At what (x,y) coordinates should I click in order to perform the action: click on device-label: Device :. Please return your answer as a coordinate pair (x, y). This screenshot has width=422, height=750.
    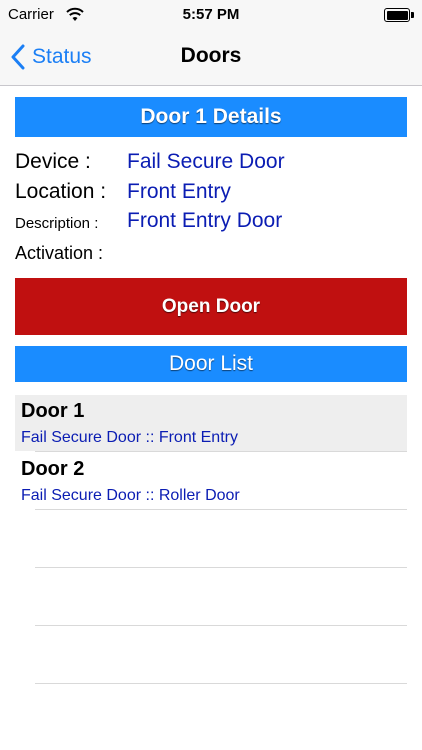
    Looking at the image, I should click on (53, 161).